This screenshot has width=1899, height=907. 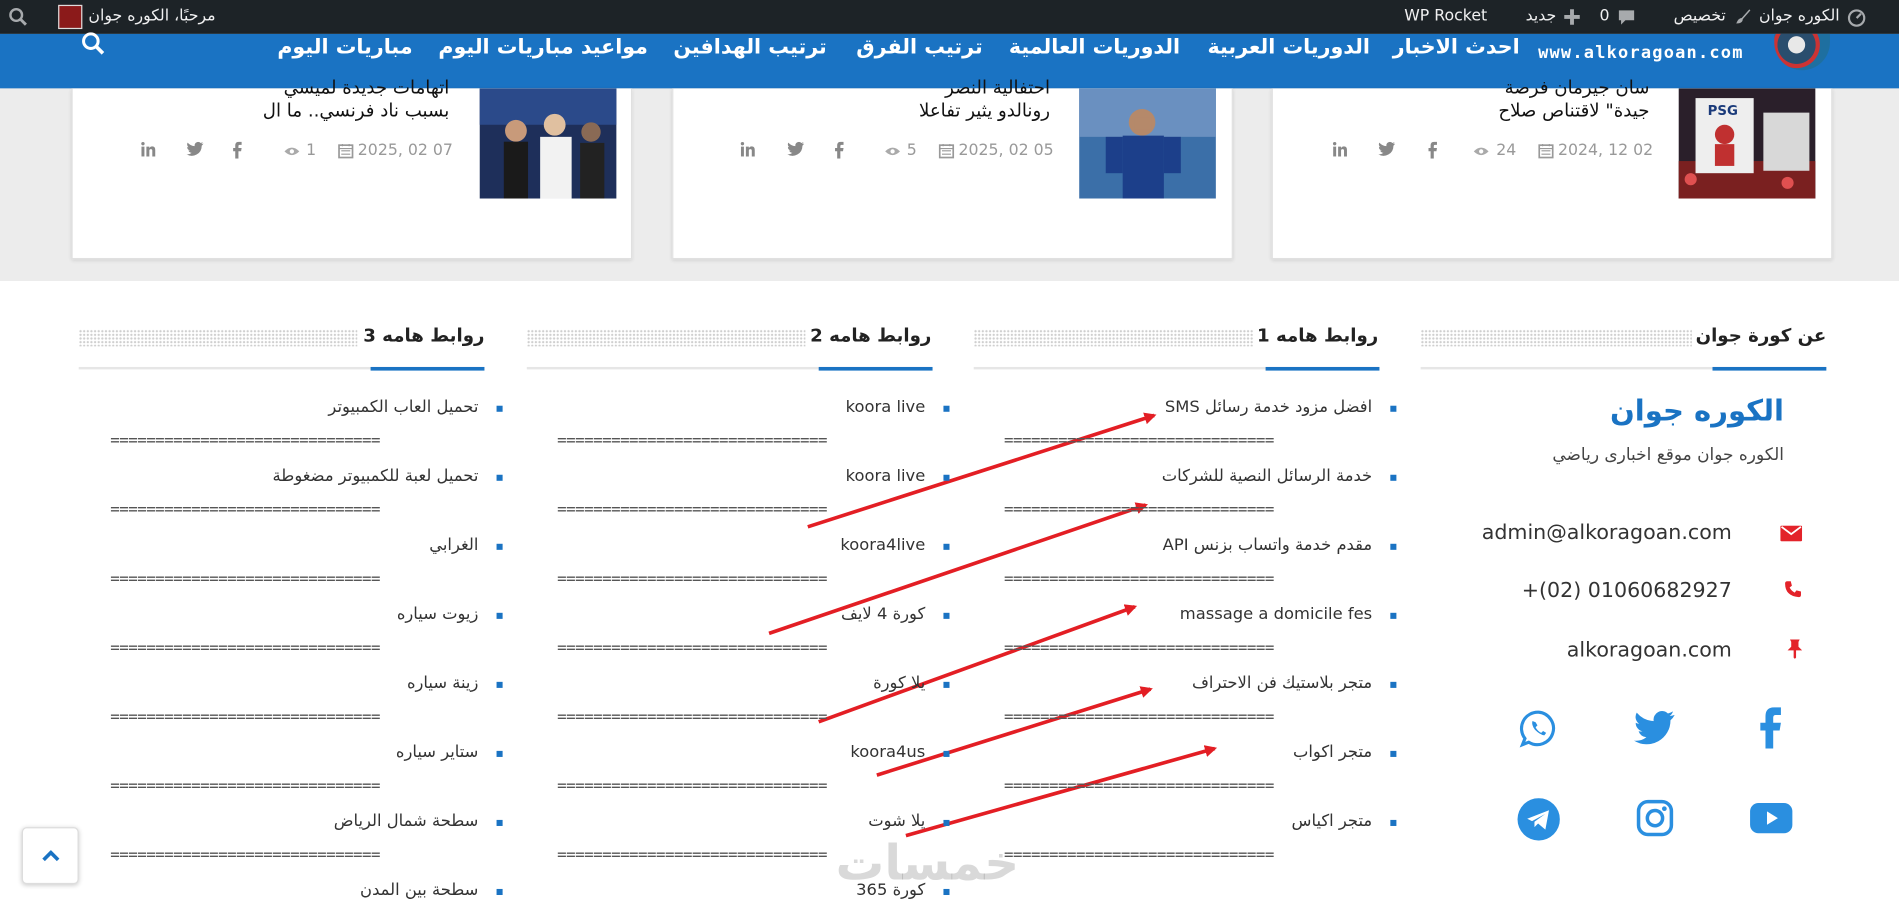 What do you see at coordinates (395, 151) in the screenshot?
I see `post-date: 2025, 02 07` at bounding box center [395, 151].